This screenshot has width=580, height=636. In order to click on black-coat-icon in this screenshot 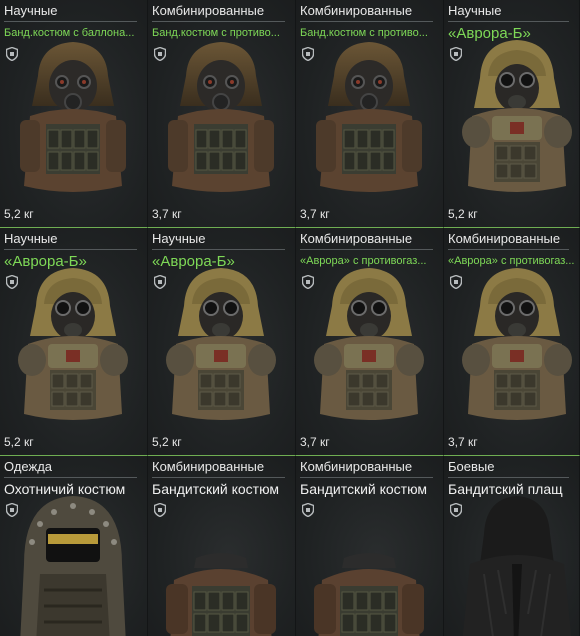, I will do `click(516, 565)`.